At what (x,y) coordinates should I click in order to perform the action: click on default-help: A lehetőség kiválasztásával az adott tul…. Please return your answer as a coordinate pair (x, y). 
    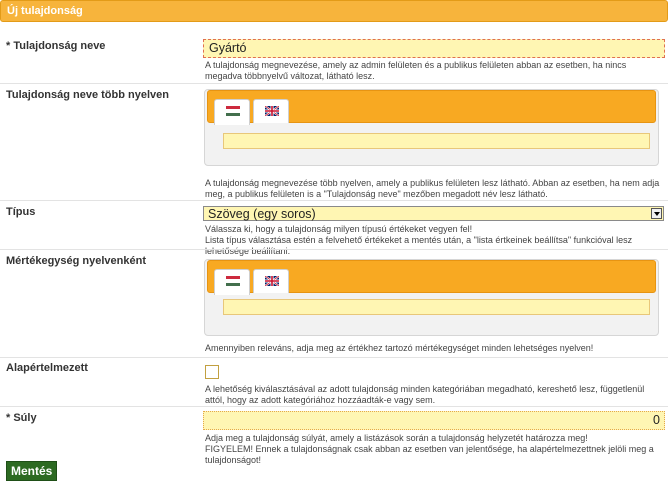
    Looking at the image, I should click on (425, 394).